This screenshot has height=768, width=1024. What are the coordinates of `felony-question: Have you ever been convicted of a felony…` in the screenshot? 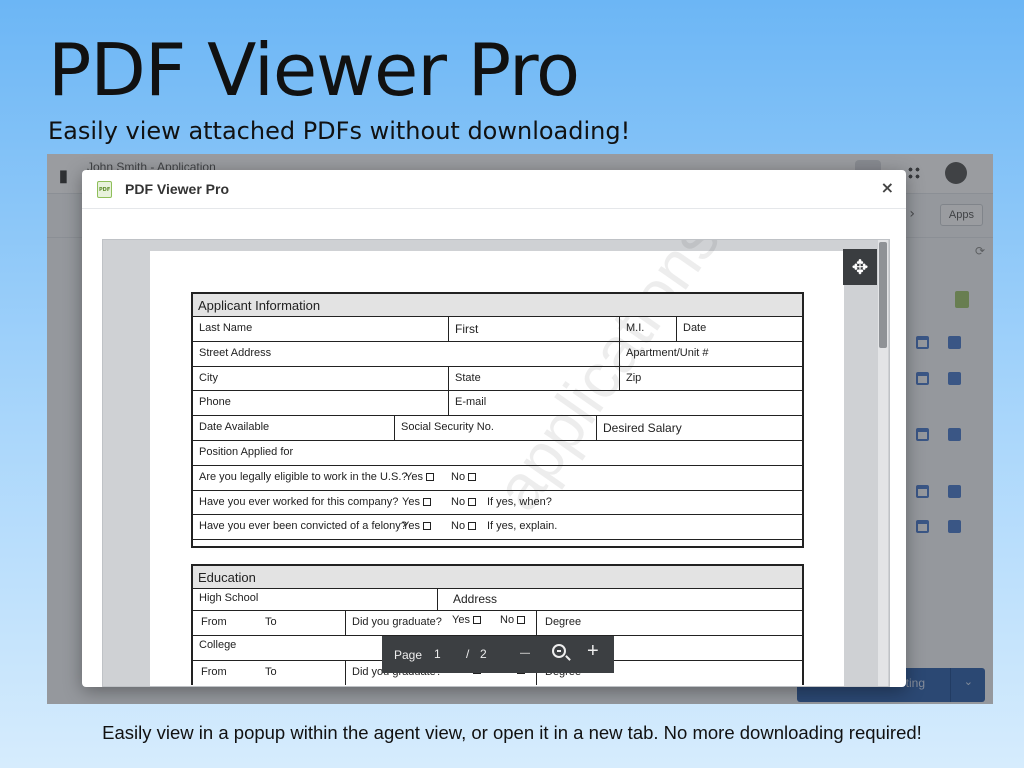 It's located at (303, 526).